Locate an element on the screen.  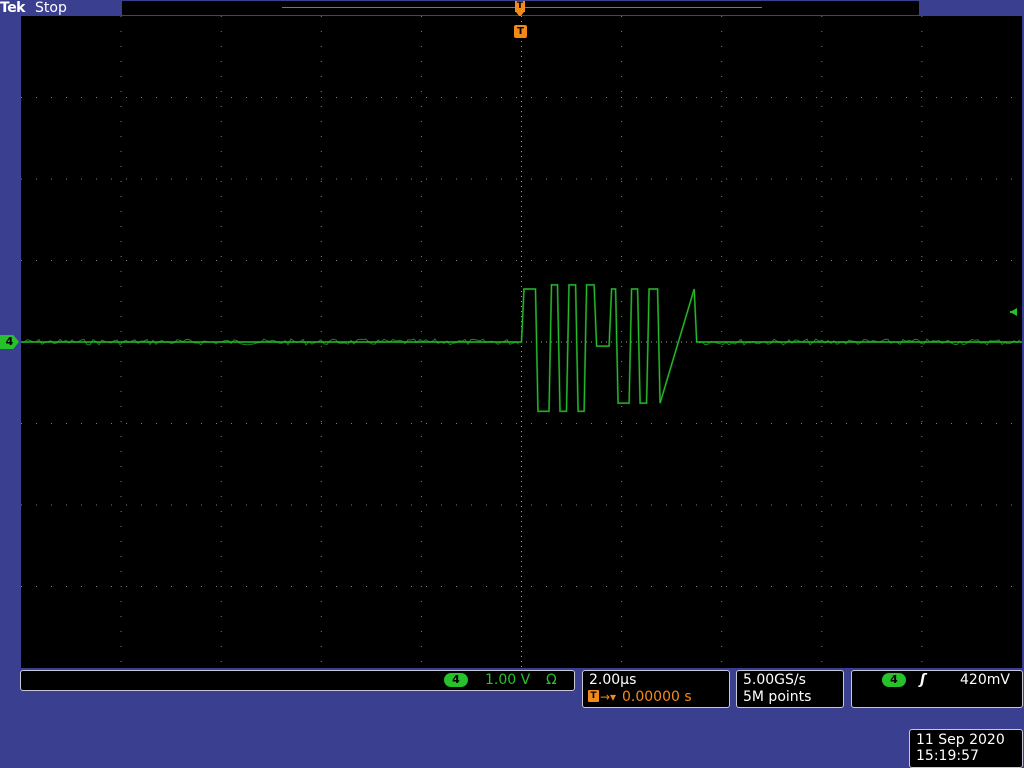
date: 11 Sep 2020 is located at coordinates (960, 740).